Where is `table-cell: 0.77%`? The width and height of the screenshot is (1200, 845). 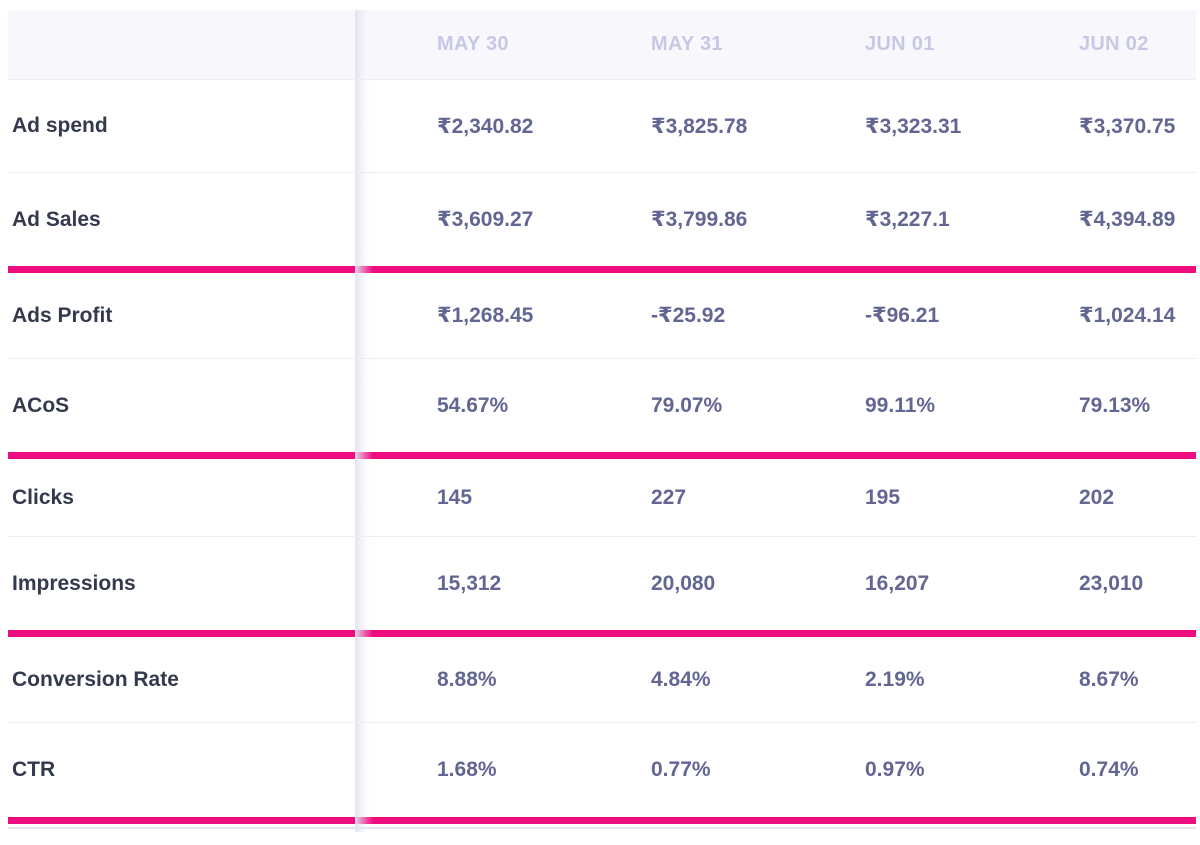 table-cell: 0.77% is located at coordinates (681, 769).